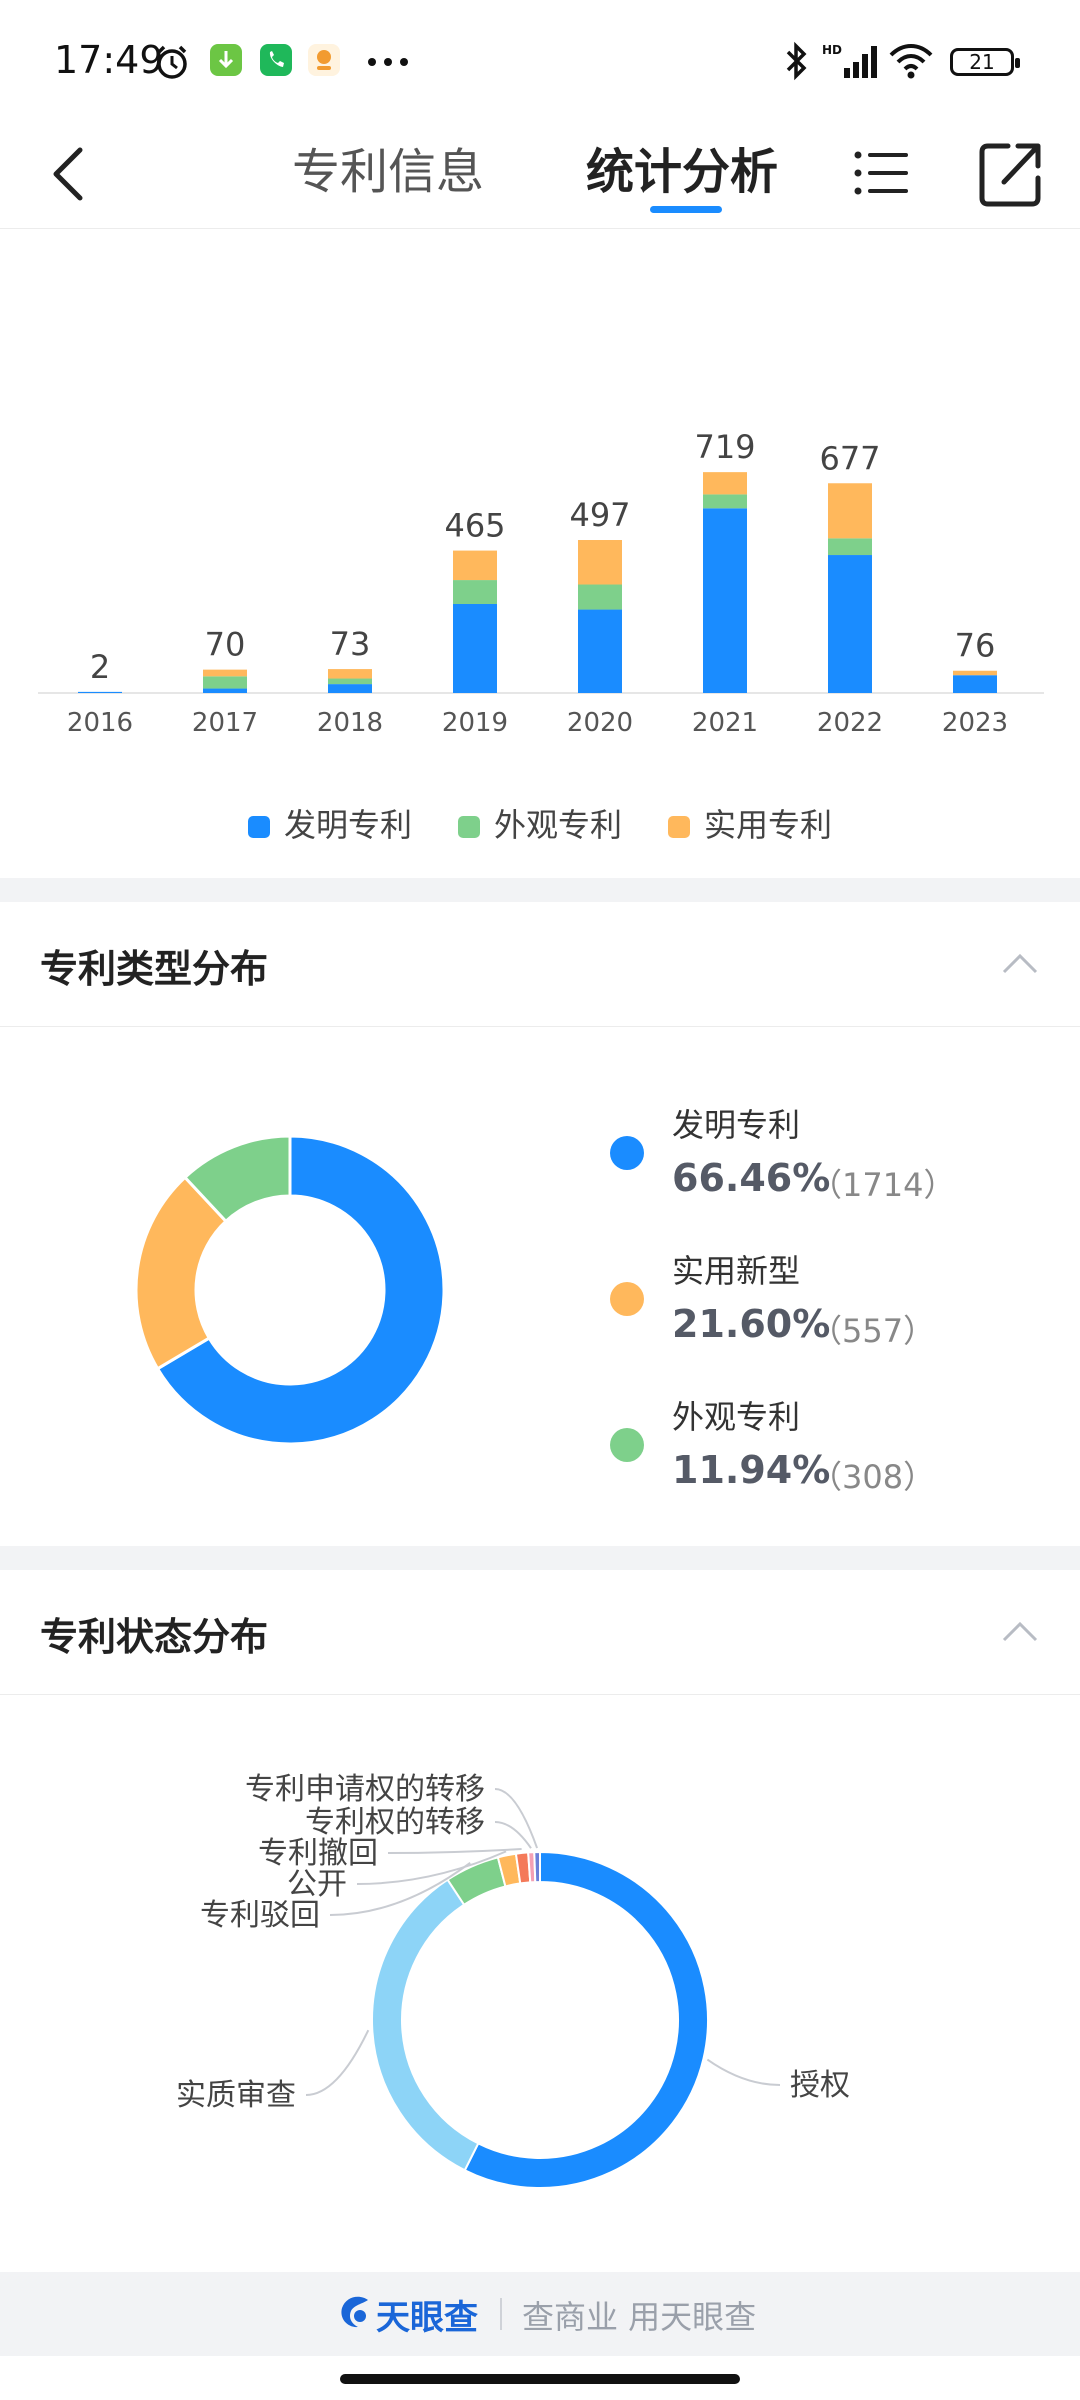 The width and height of the screenshot is (1080, 2400). What do you see at coordinates (395, 1822) in the screenshot?
I see `slice-label: 专利权的转移` at bounding box center [395, 1822].